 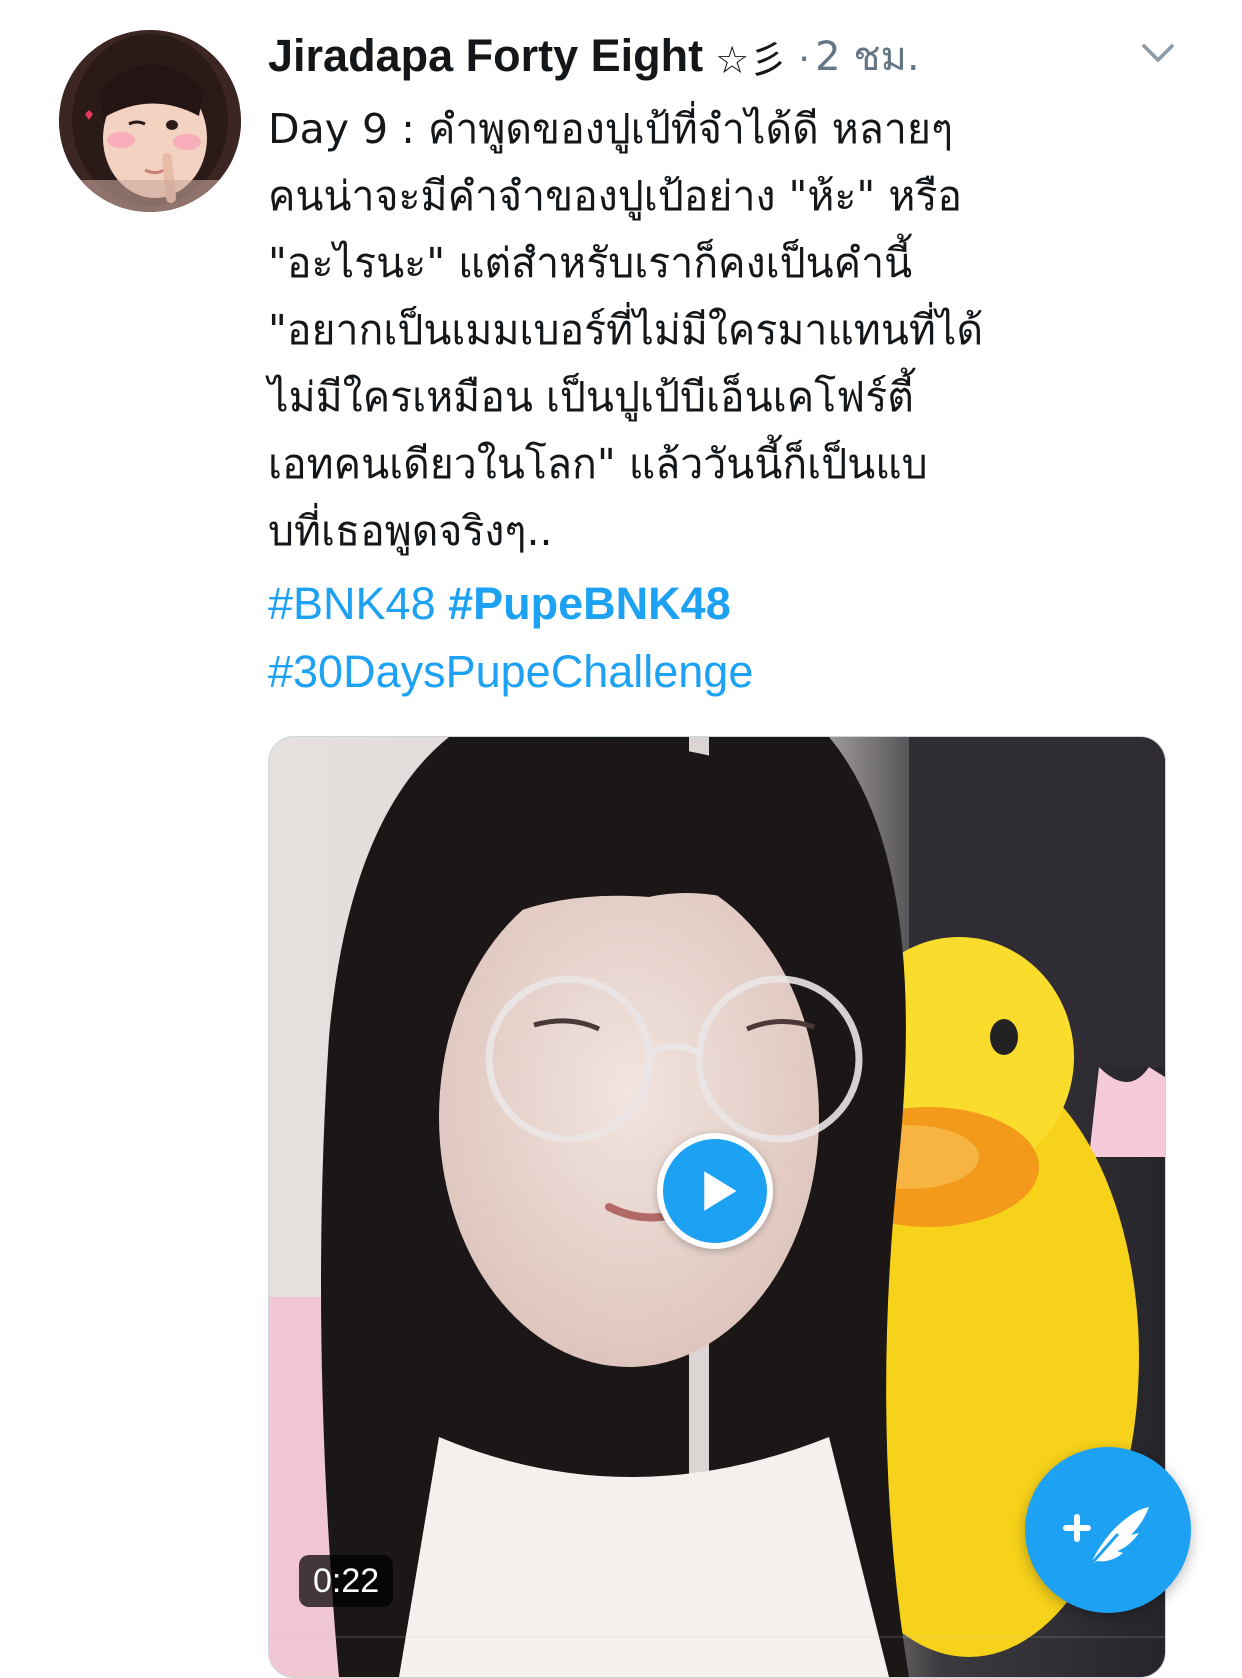 I want to click on hashtag-30dayspupechallenge: #30DaysPupeChallenge, so click(x=510, y=671).